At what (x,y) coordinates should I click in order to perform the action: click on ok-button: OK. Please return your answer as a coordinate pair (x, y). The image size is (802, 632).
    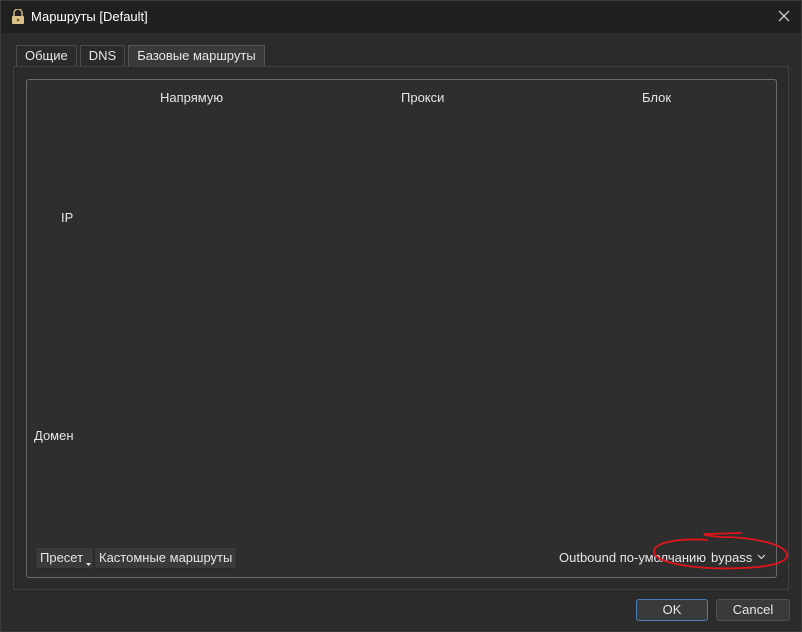
    Looking at the image, I should click on (672, 610).